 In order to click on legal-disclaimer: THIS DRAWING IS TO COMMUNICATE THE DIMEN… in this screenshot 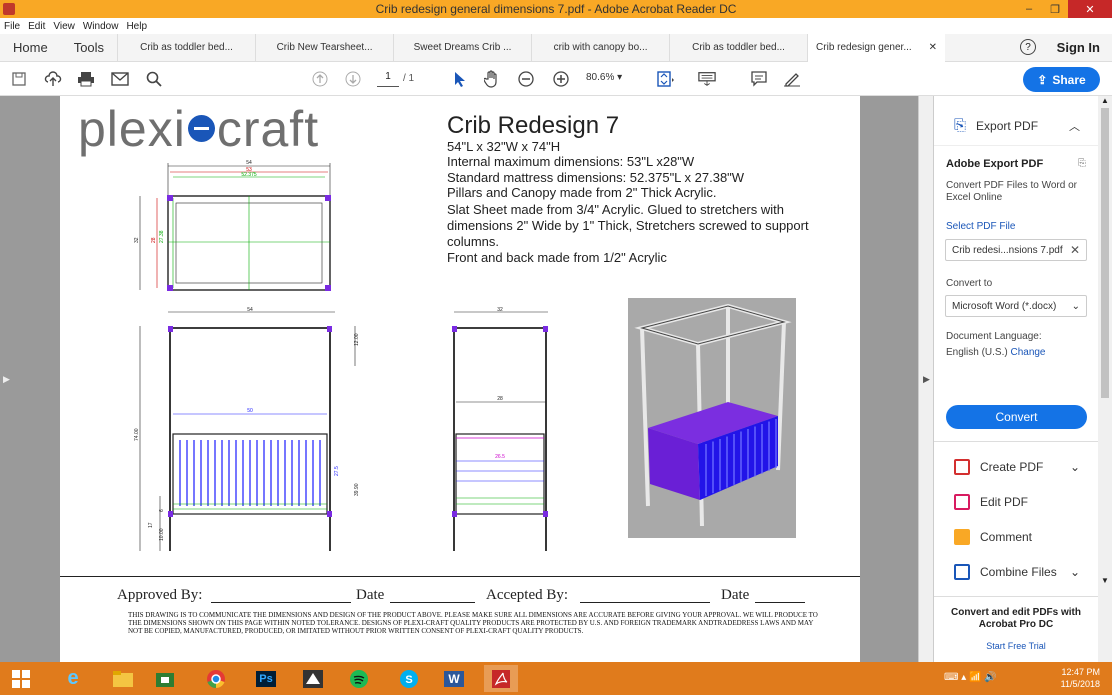, I will do `click(473, 623)`.